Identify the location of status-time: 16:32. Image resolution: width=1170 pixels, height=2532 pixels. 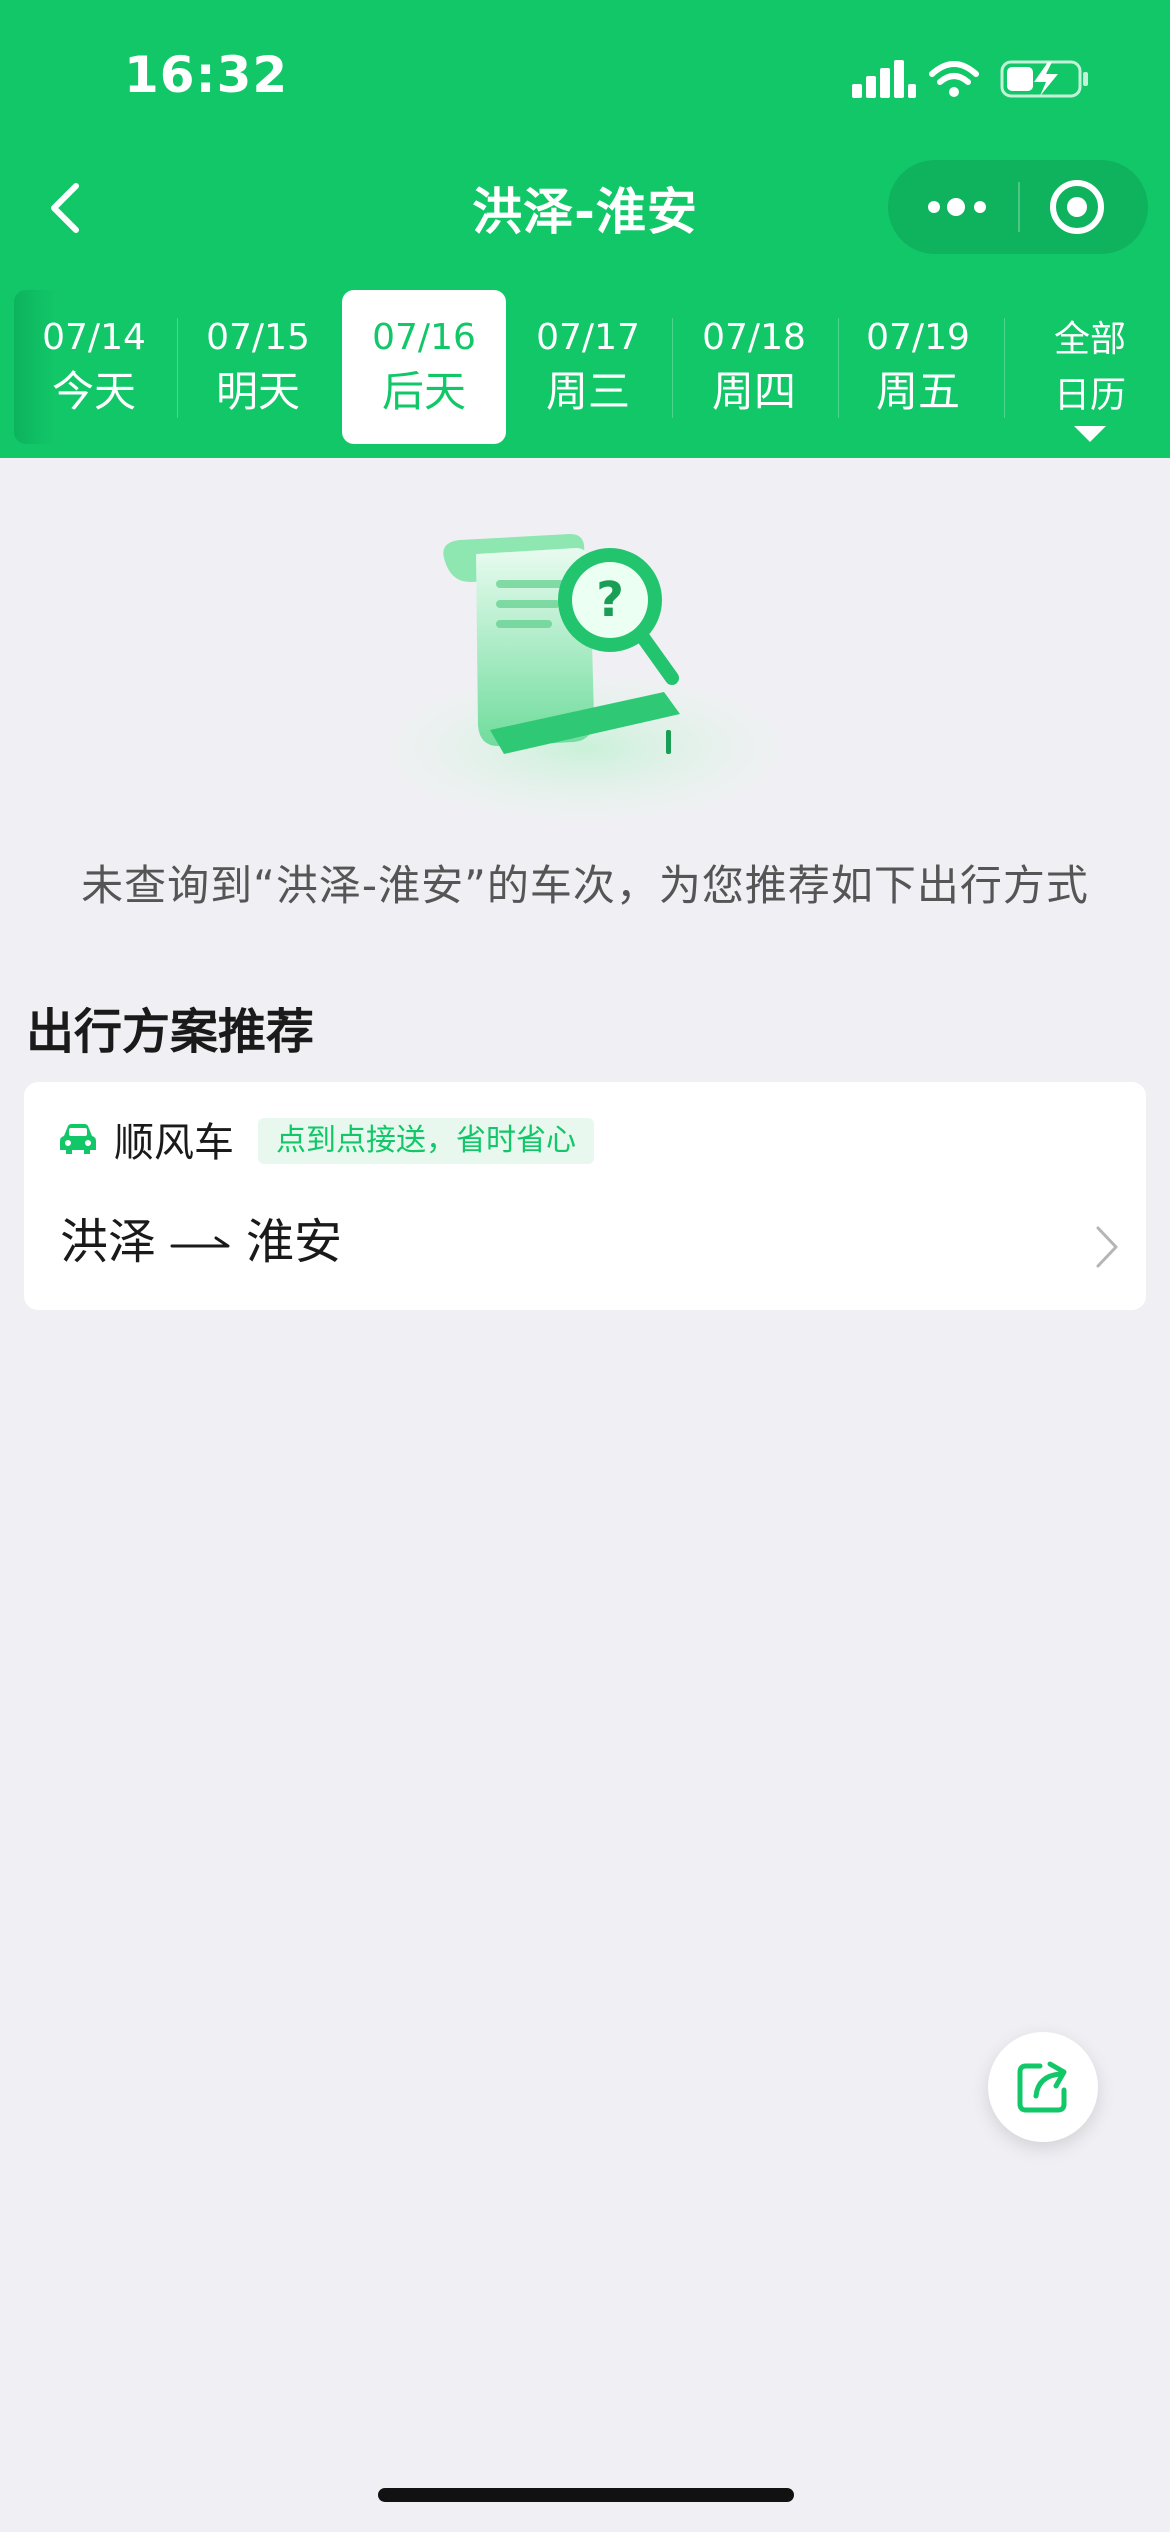
(206, 75).